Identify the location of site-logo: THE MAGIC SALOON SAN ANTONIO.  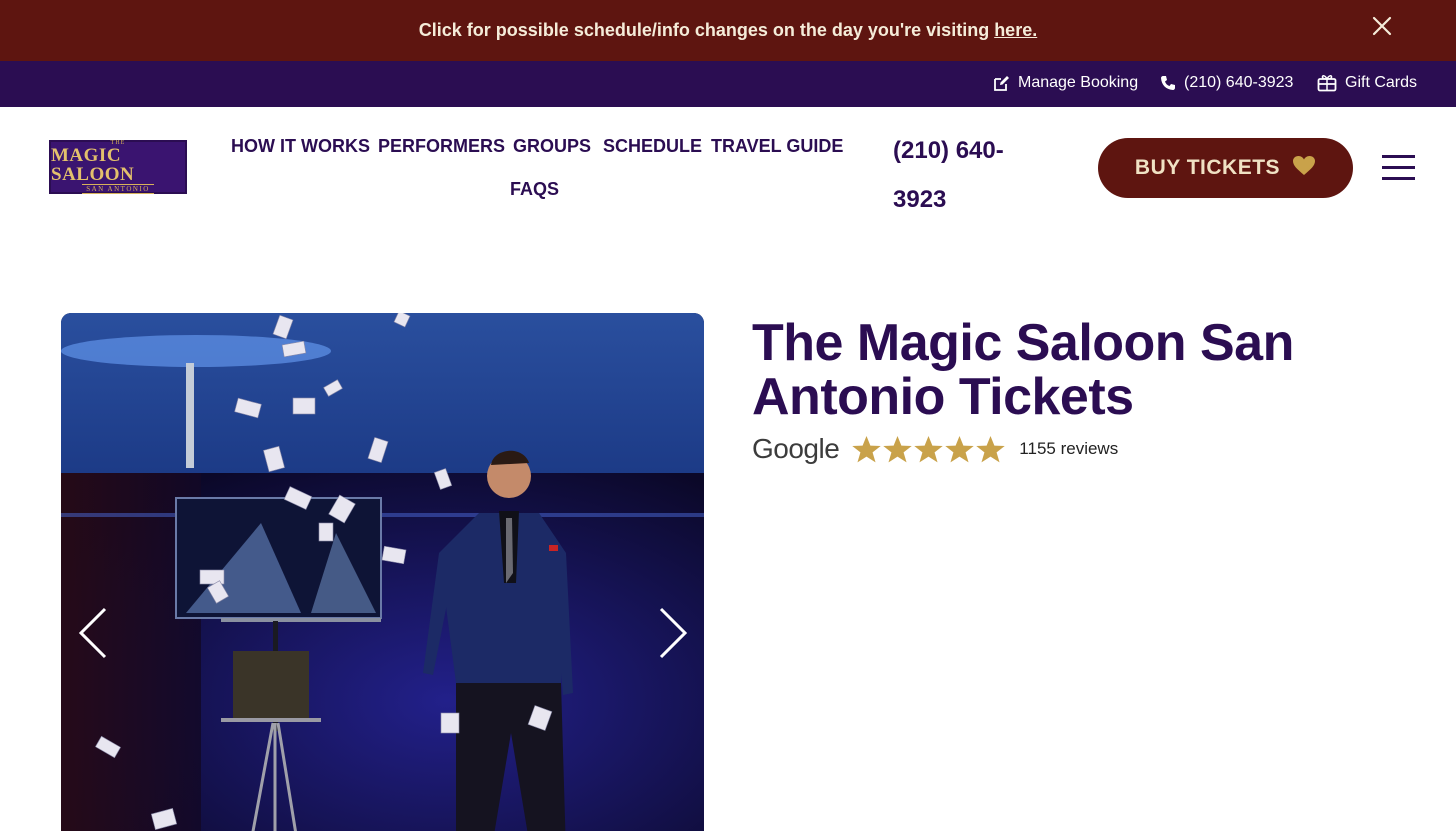
(118, 167).